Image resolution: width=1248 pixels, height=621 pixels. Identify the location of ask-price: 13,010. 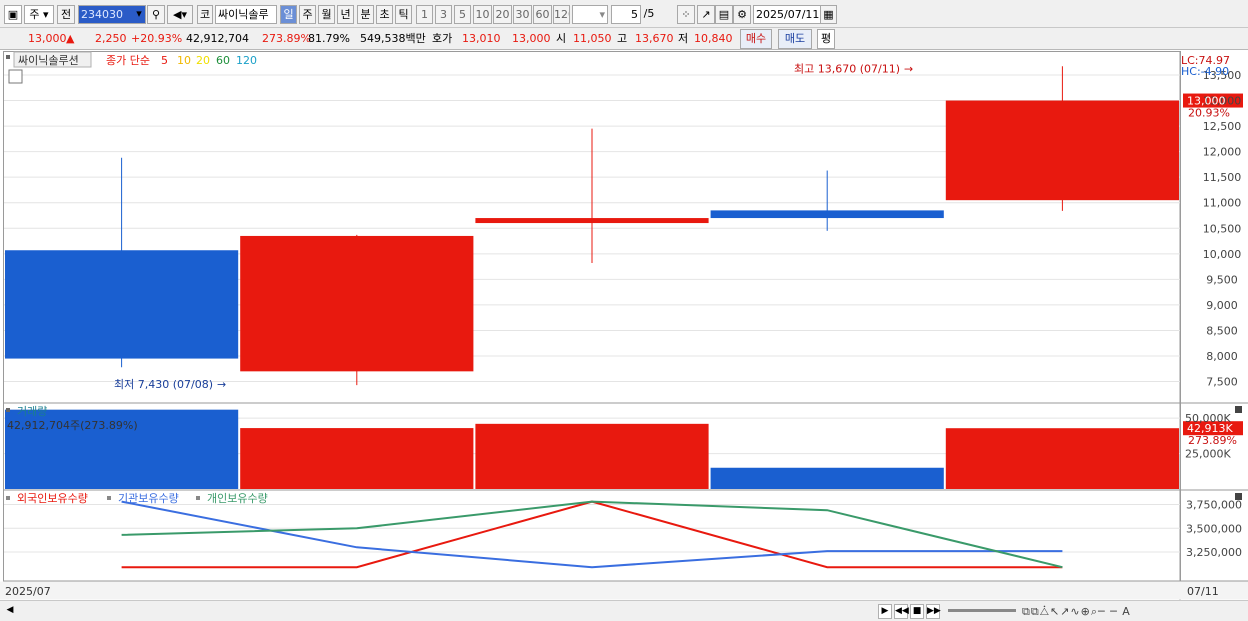
(481, 38).